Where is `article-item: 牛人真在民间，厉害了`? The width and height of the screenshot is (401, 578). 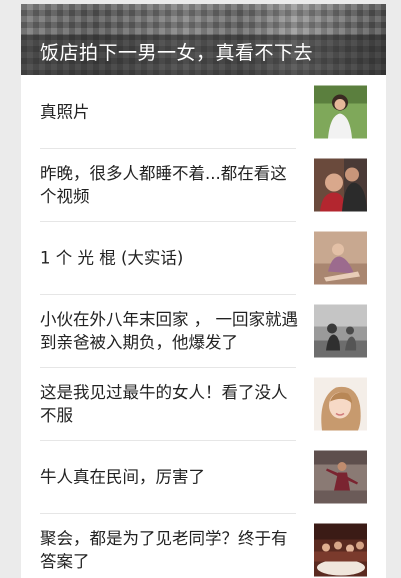 article-item: 牛人真在民间，厉害了 is located at coordinates (213, 476).